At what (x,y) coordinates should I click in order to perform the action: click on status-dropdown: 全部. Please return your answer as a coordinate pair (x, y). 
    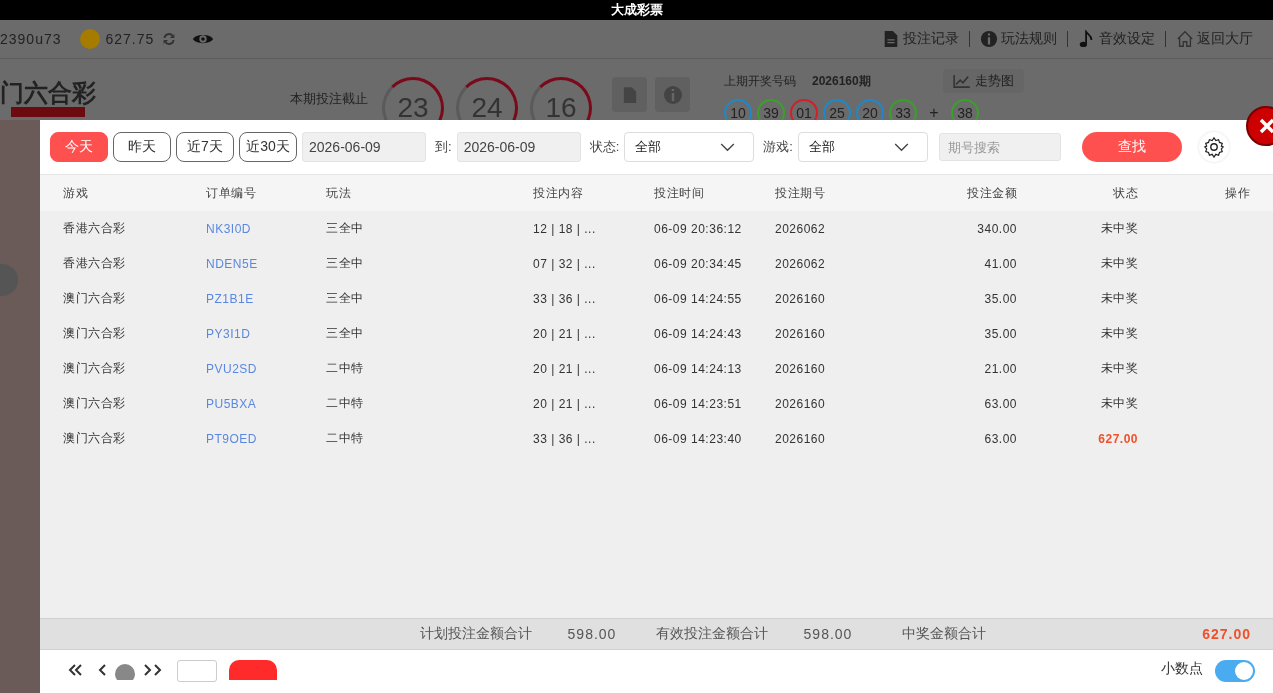
    Looking at the image, I should click on (689, 147).